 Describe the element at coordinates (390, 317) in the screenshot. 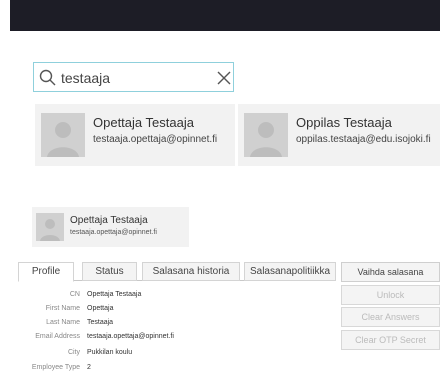

I see `clear-answers-button: Clear Answers` at that location.